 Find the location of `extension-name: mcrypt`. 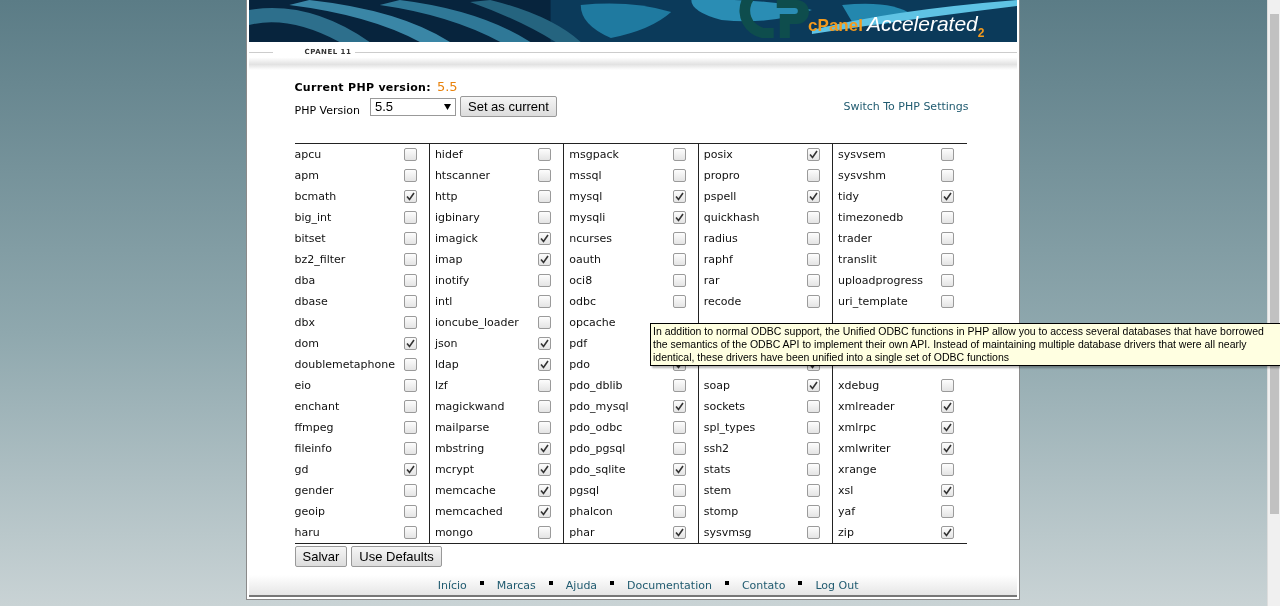

extension-name: mcrypt is located at coordinates (454, 469).